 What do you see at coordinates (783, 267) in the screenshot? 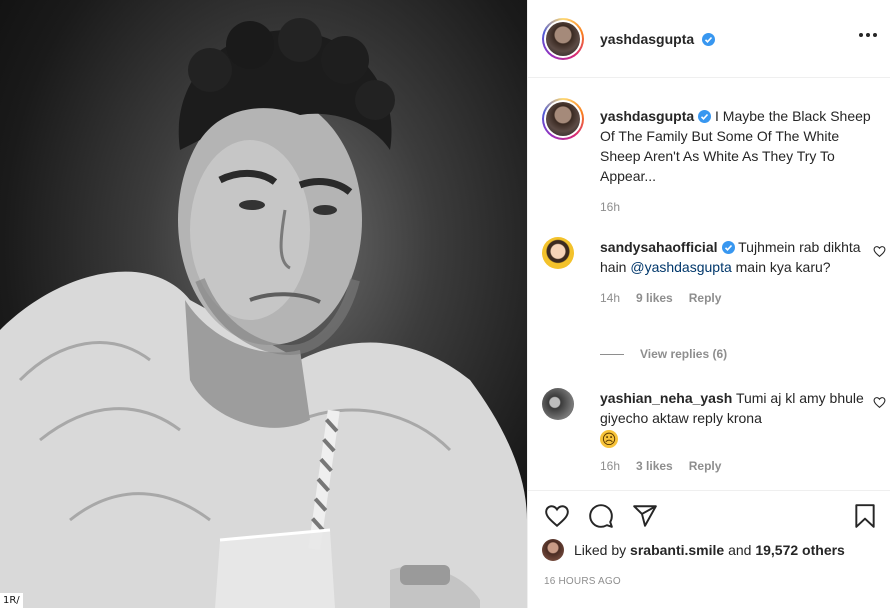
I see `comment-body-end: main kya karu?` at bounding box center [783, 267].